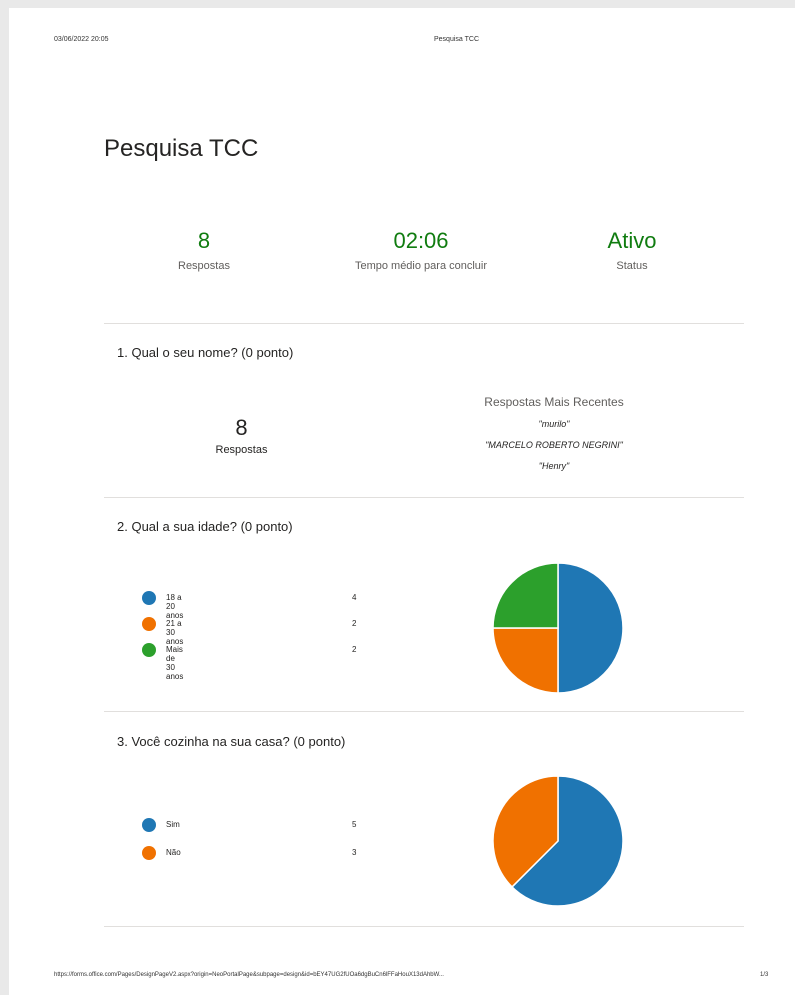  Describe the element at coordinates (525, 595) in the screenshot. I see `pie-slice-mais-de-30-anos` at that location.